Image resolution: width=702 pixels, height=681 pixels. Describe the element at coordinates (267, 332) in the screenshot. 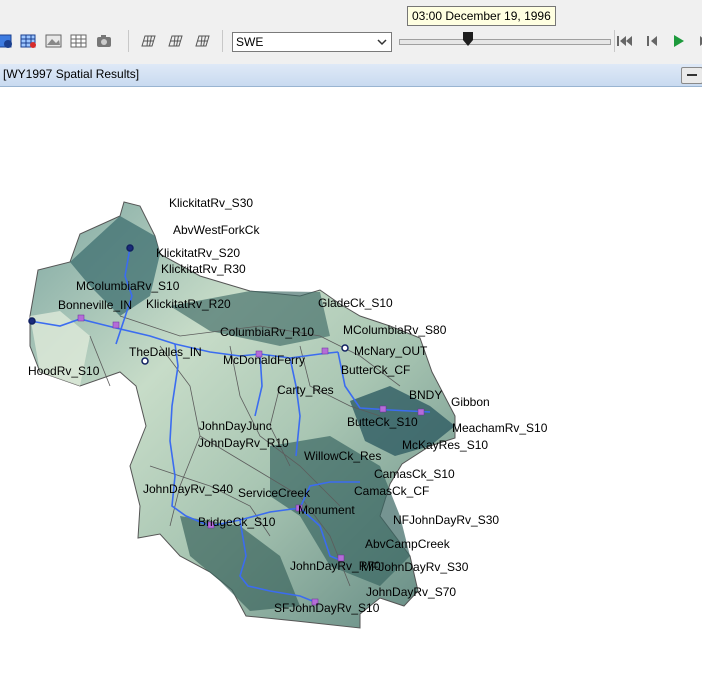

I see `map-label: ColumbiaRv_R10` at that location.